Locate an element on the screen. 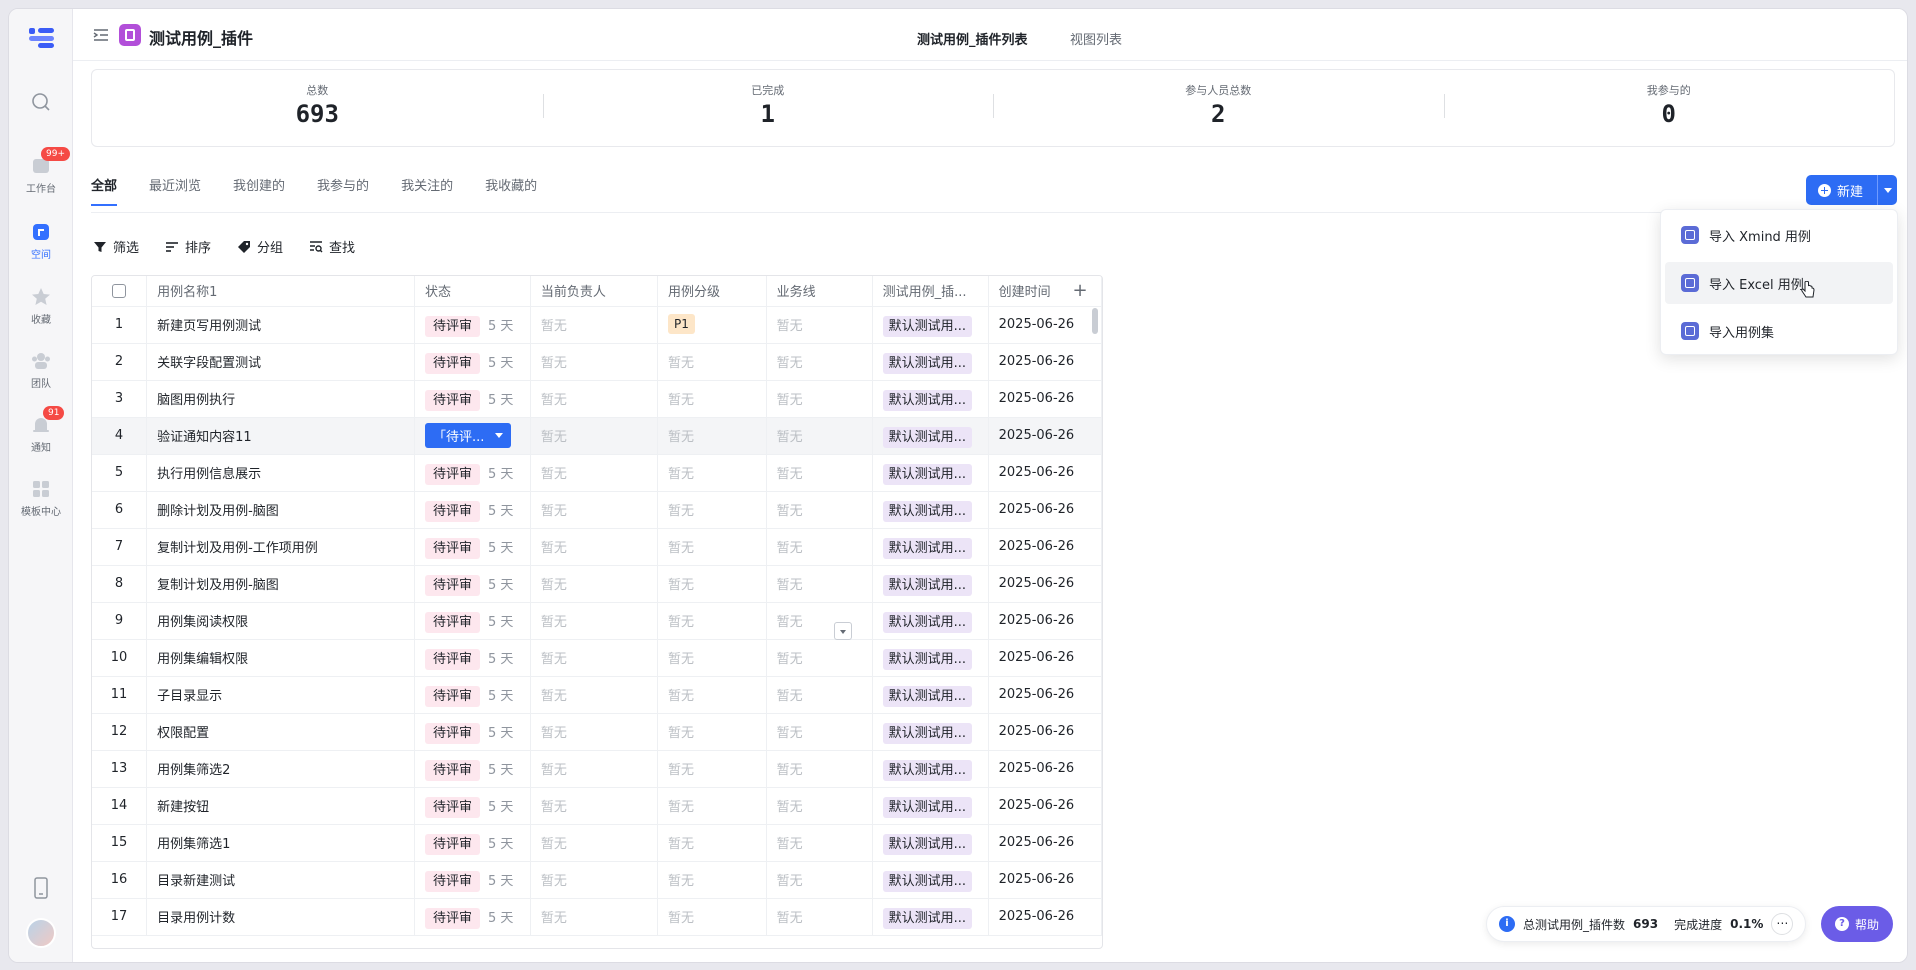  group-button: 分组 is located at coordinates (260, 246).